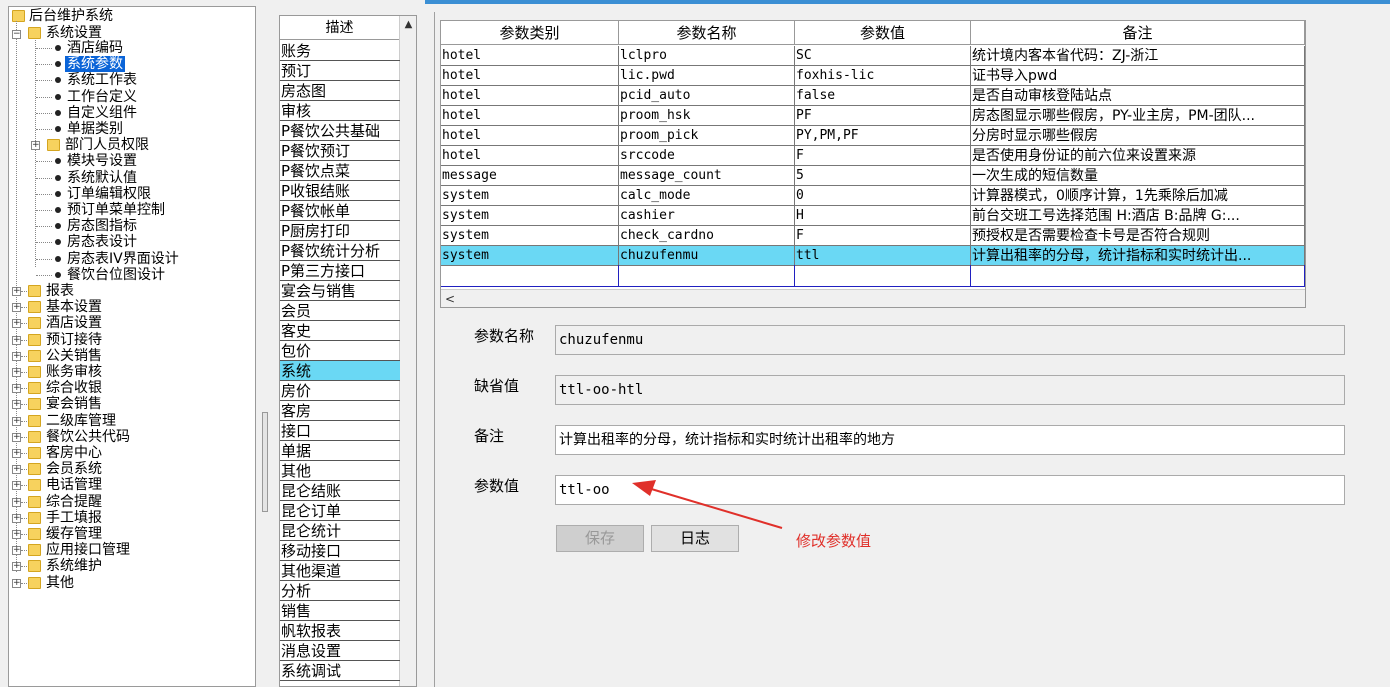  I want to click on category-item: 系统调试, so click(340, 671).